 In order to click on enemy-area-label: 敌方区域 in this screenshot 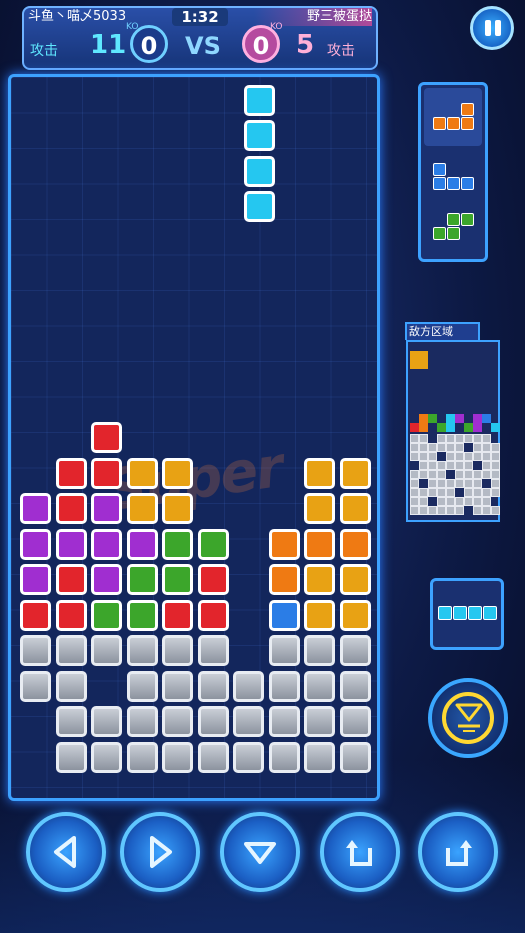, I will do `click(431, 331)`.